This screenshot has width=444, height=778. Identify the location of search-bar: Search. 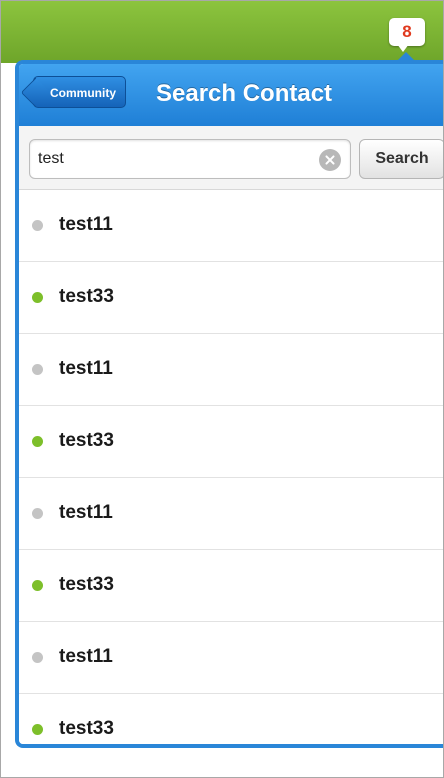
(231, 158).